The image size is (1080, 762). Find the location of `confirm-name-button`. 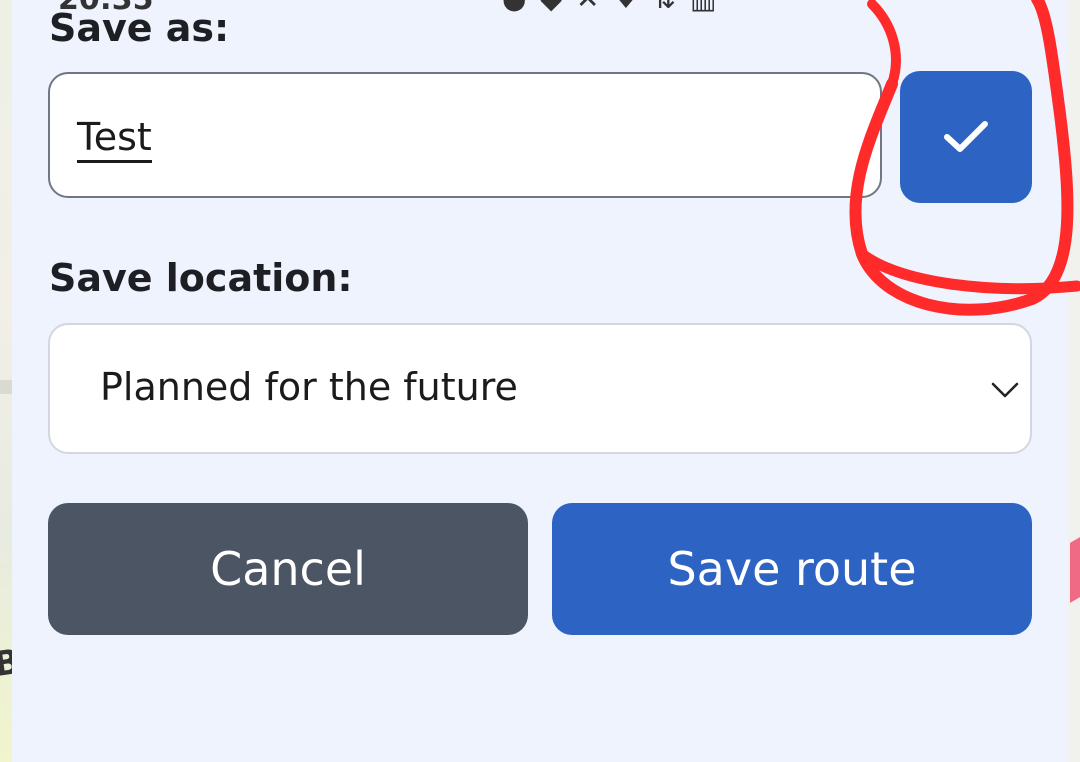

confirm-name-button is located at coordinates (966, 137).